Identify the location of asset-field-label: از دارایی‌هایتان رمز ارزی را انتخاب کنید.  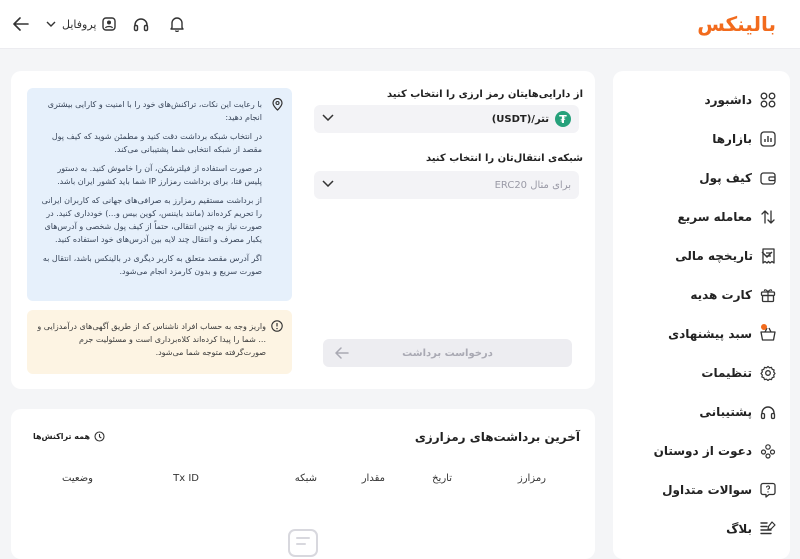
(485, 94).